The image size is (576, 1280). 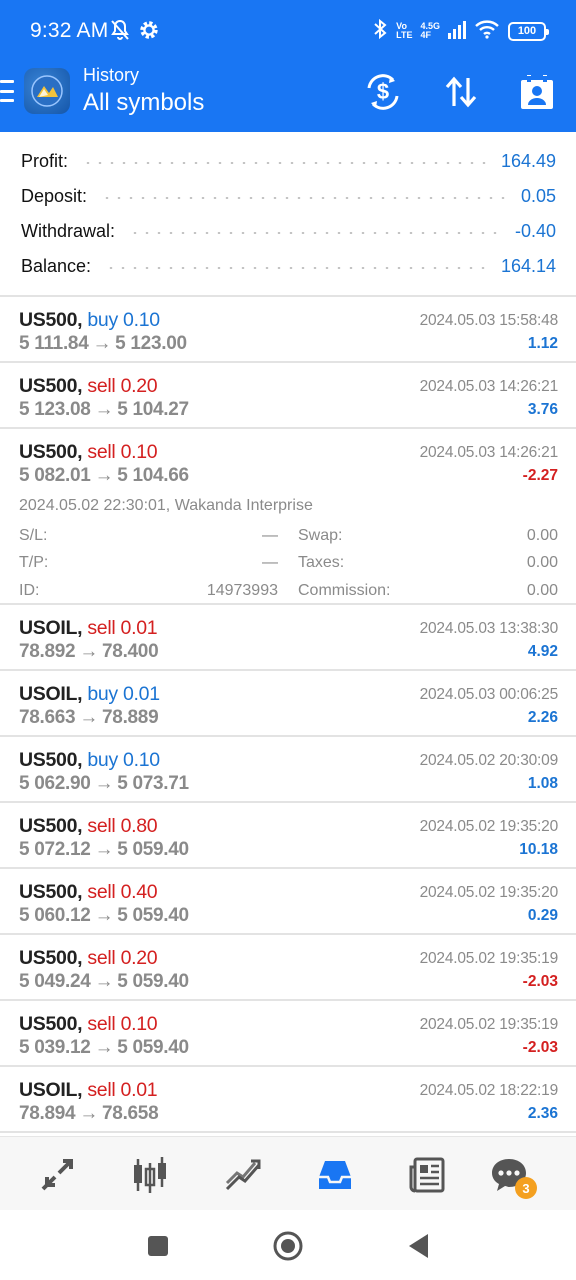 I want to click on taxes-label: Taxes:, so click(x=321, y=562).